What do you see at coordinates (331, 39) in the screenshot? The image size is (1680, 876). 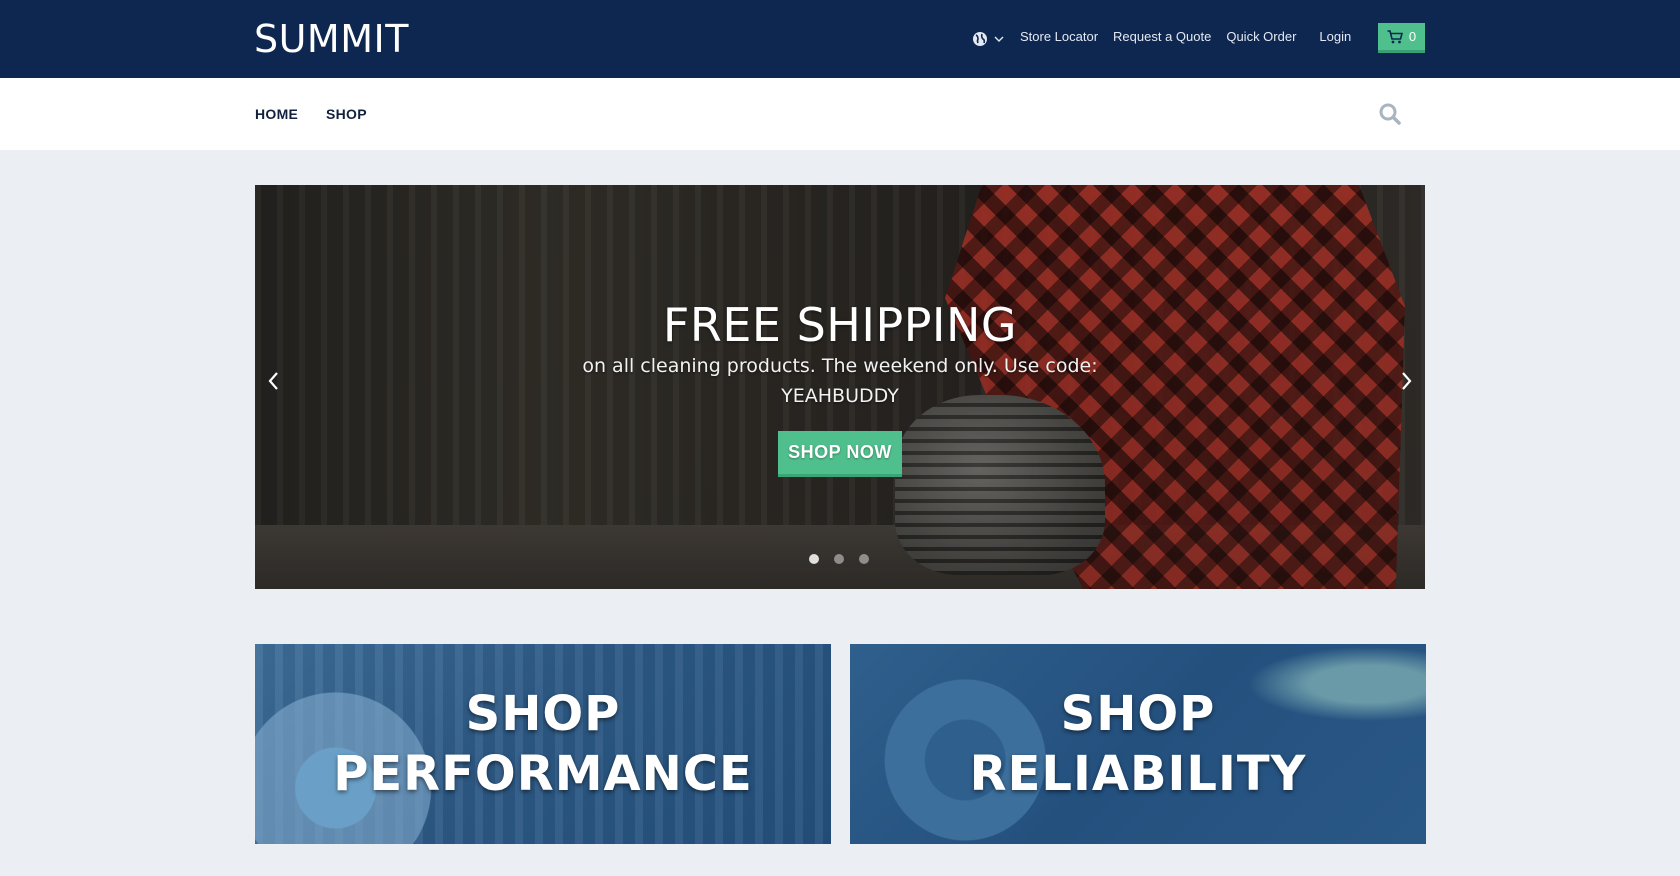 I see `site-logo: SUMMIT` at bounding box center [331, 39].